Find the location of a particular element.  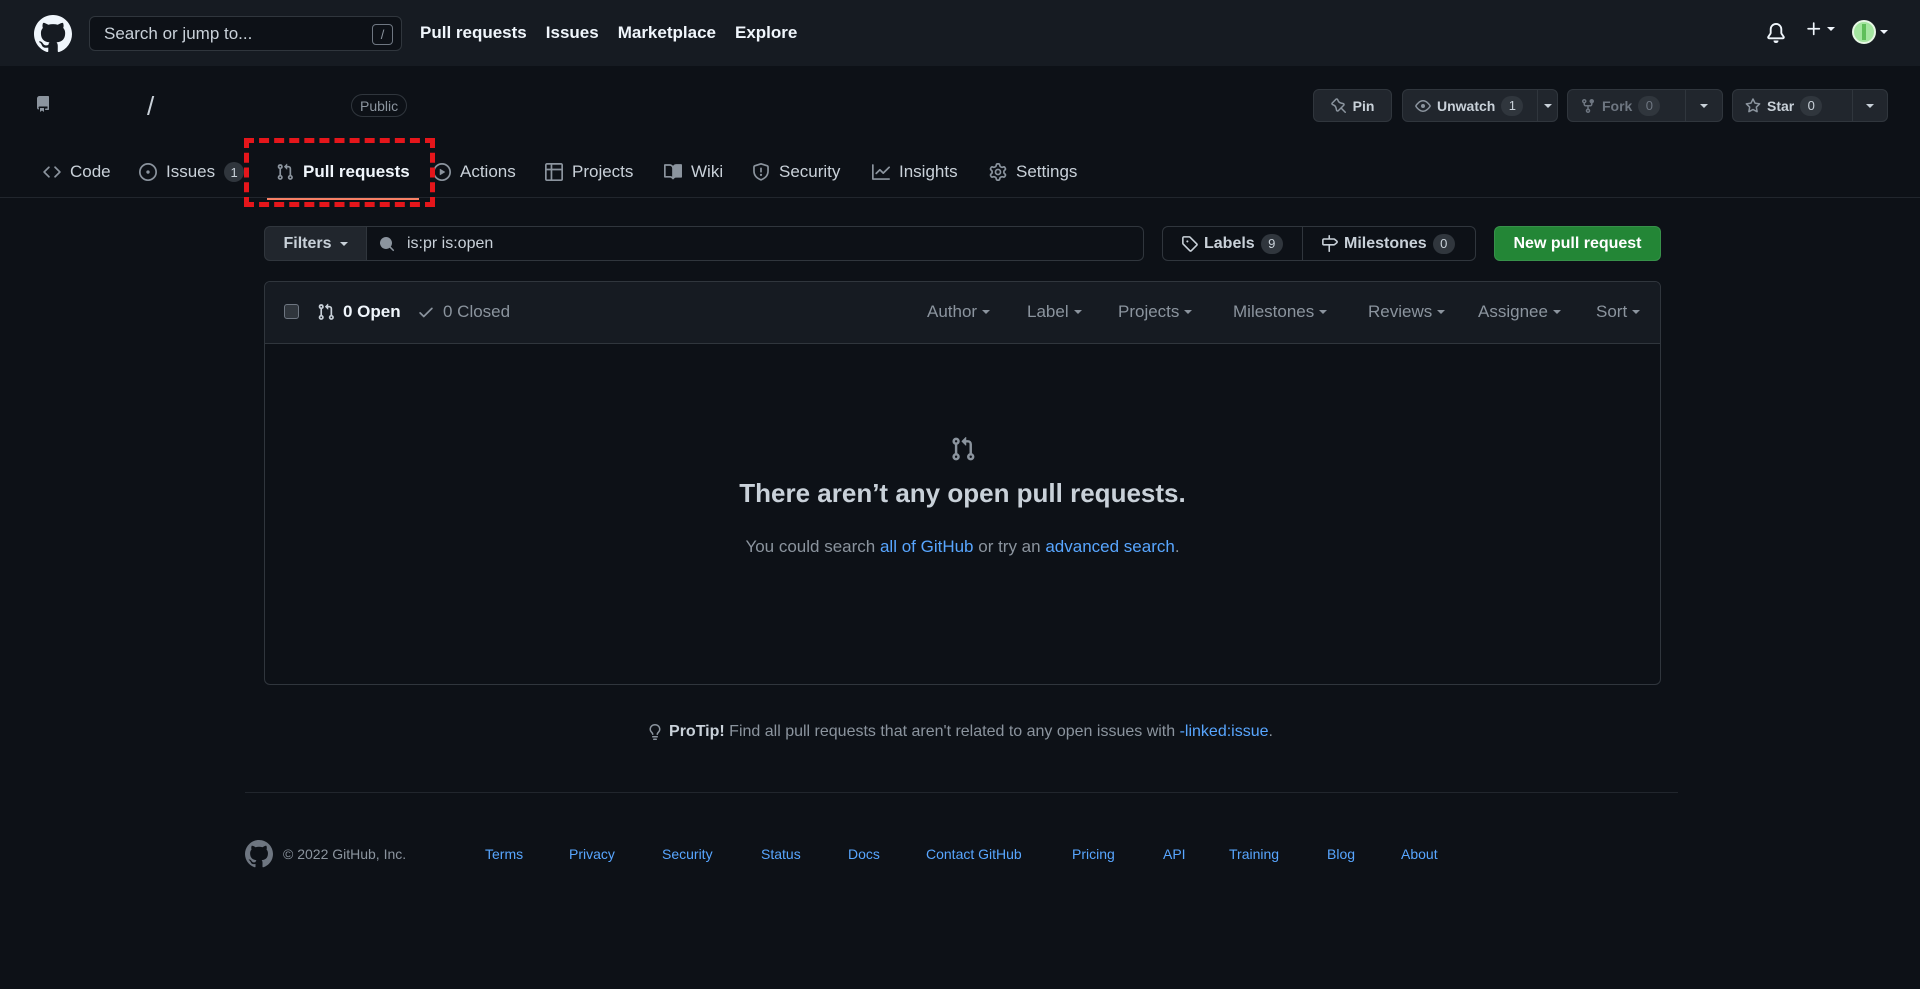

shield-icon is located at coordinates (761, 172).